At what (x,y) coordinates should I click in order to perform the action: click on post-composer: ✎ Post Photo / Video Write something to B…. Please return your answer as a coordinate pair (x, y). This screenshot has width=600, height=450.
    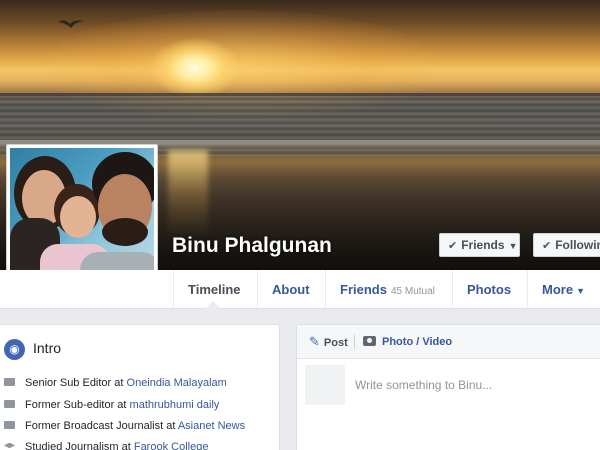
    Looking at the image, I should click on (448, 387).